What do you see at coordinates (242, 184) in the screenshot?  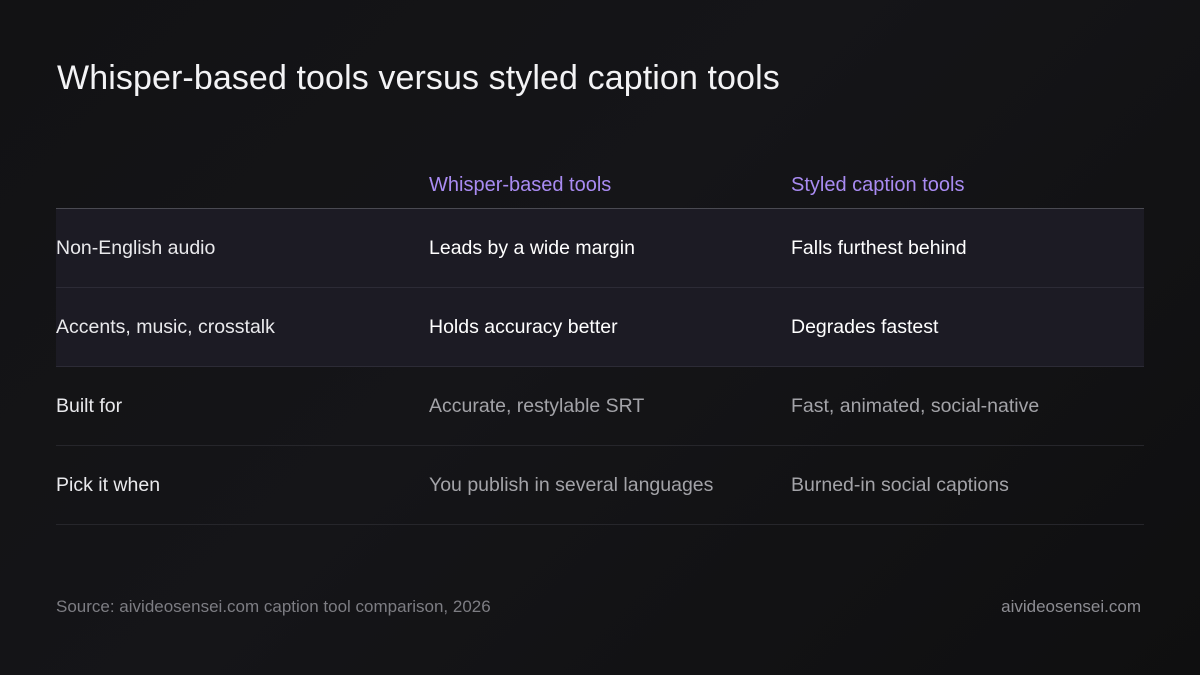 I see `header-cell-empty` at bounding box center [242, 184].